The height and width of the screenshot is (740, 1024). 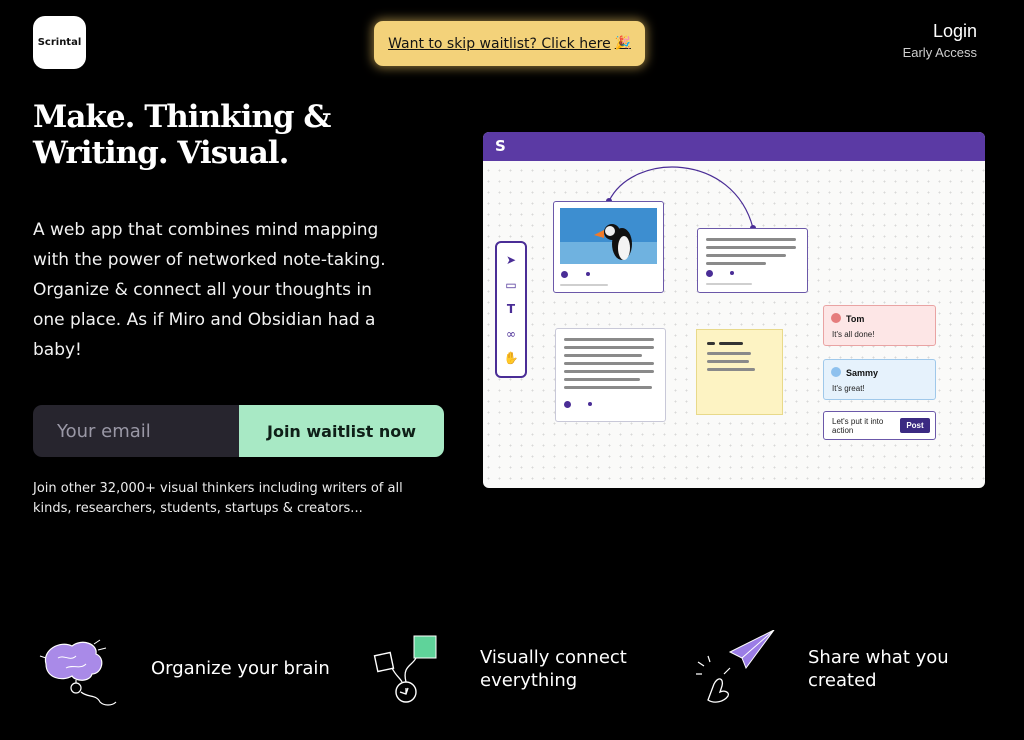 I want to click on chat-message: It's great!, so click(x=848, y=388).